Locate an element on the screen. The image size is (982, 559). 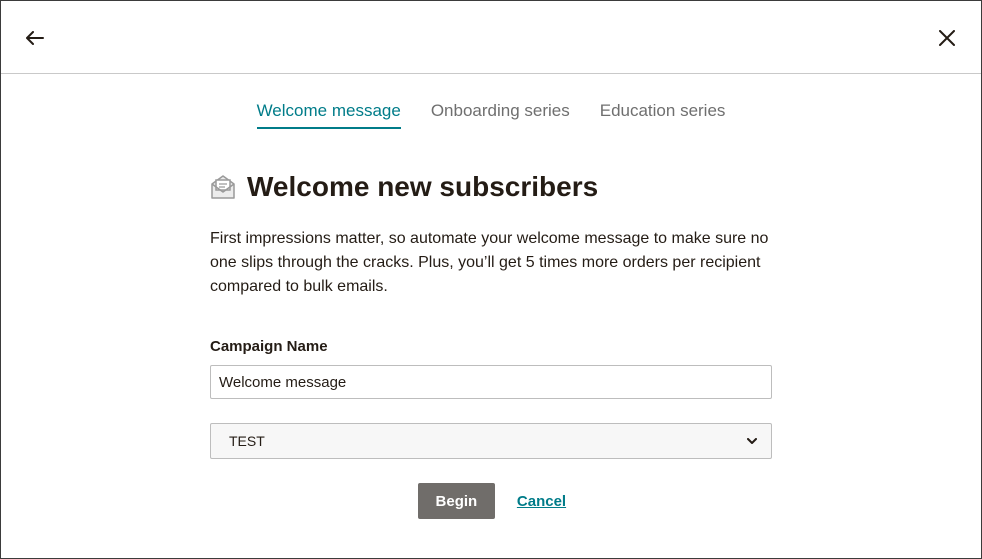
audience-select-value: TEST is located at coordinates (247, 441).